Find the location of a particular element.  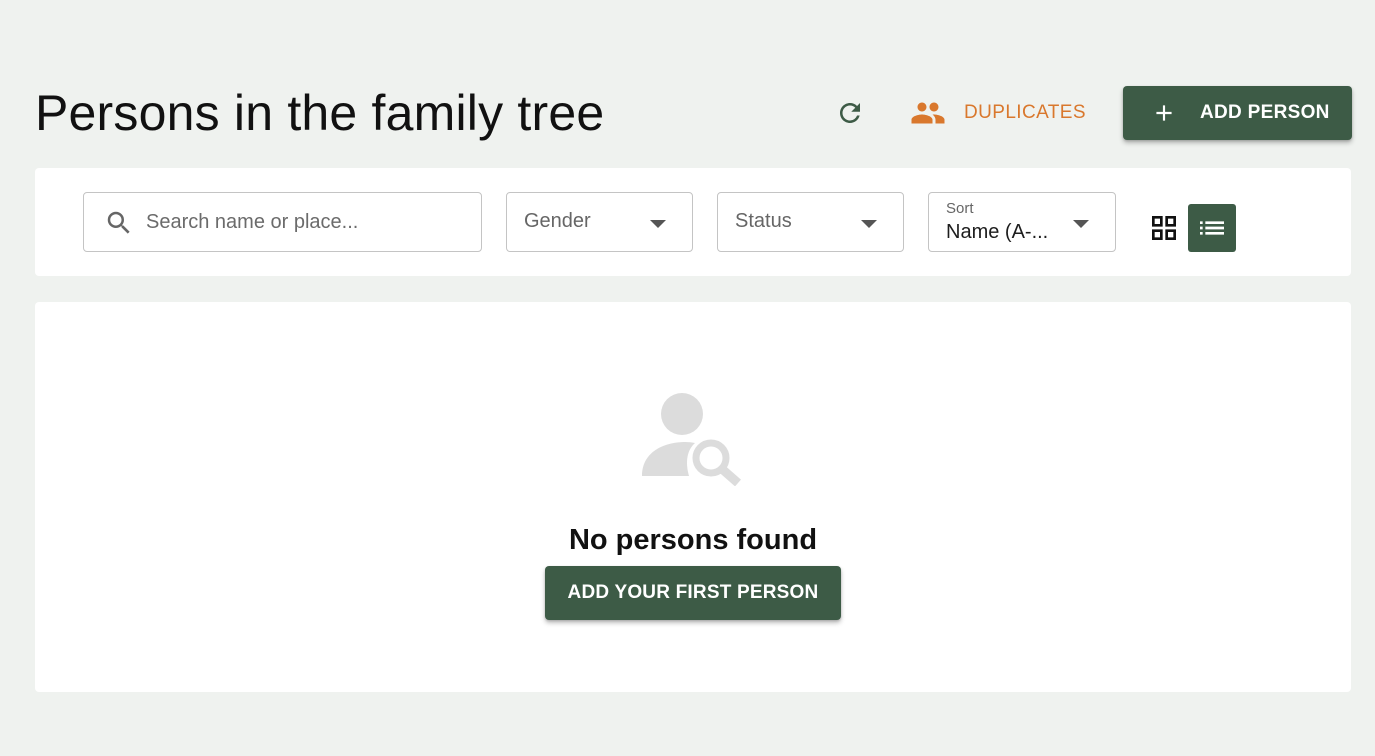

gender-select-label: Gender is located at coordinates (557, 221).